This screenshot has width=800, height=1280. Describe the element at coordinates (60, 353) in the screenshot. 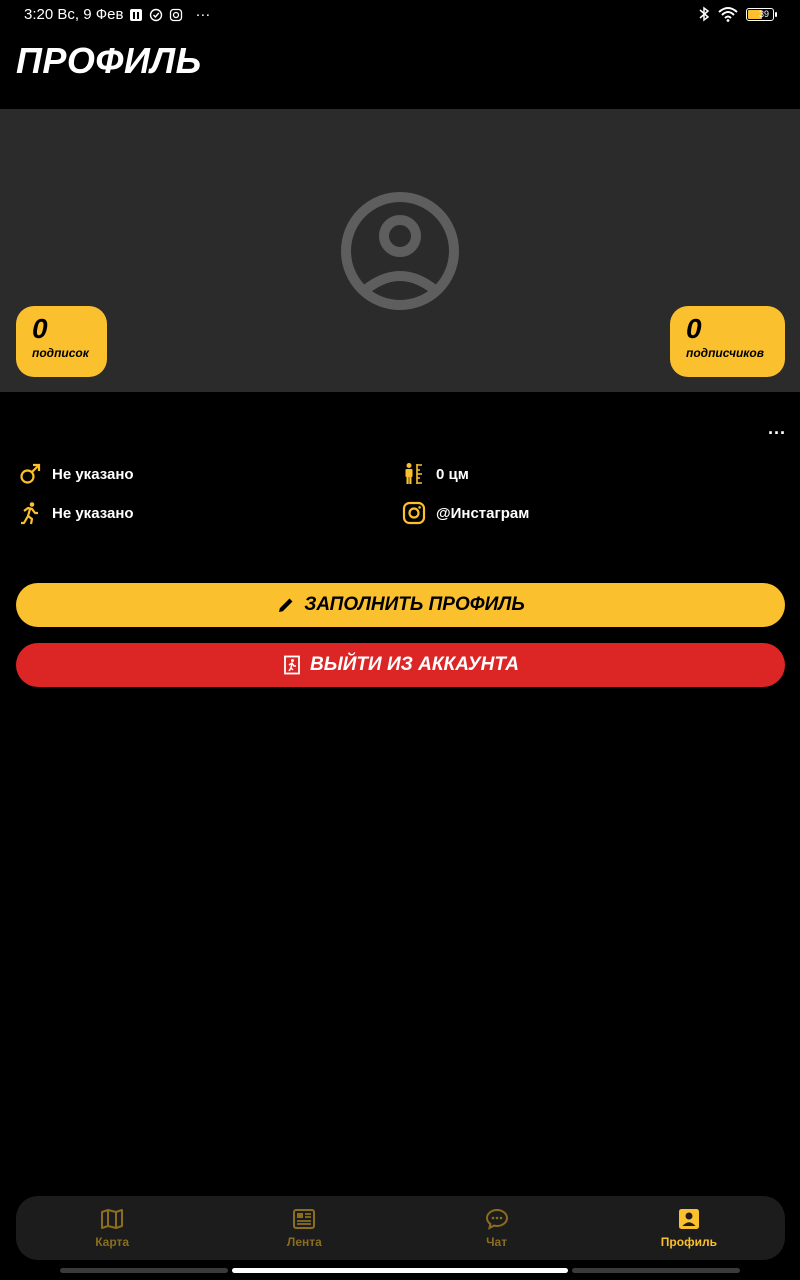

I see `following-label: подписок` at that location.